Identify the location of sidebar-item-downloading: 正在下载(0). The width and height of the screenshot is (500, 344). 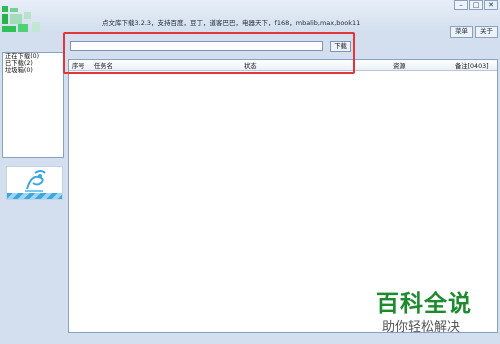
(33, 56).